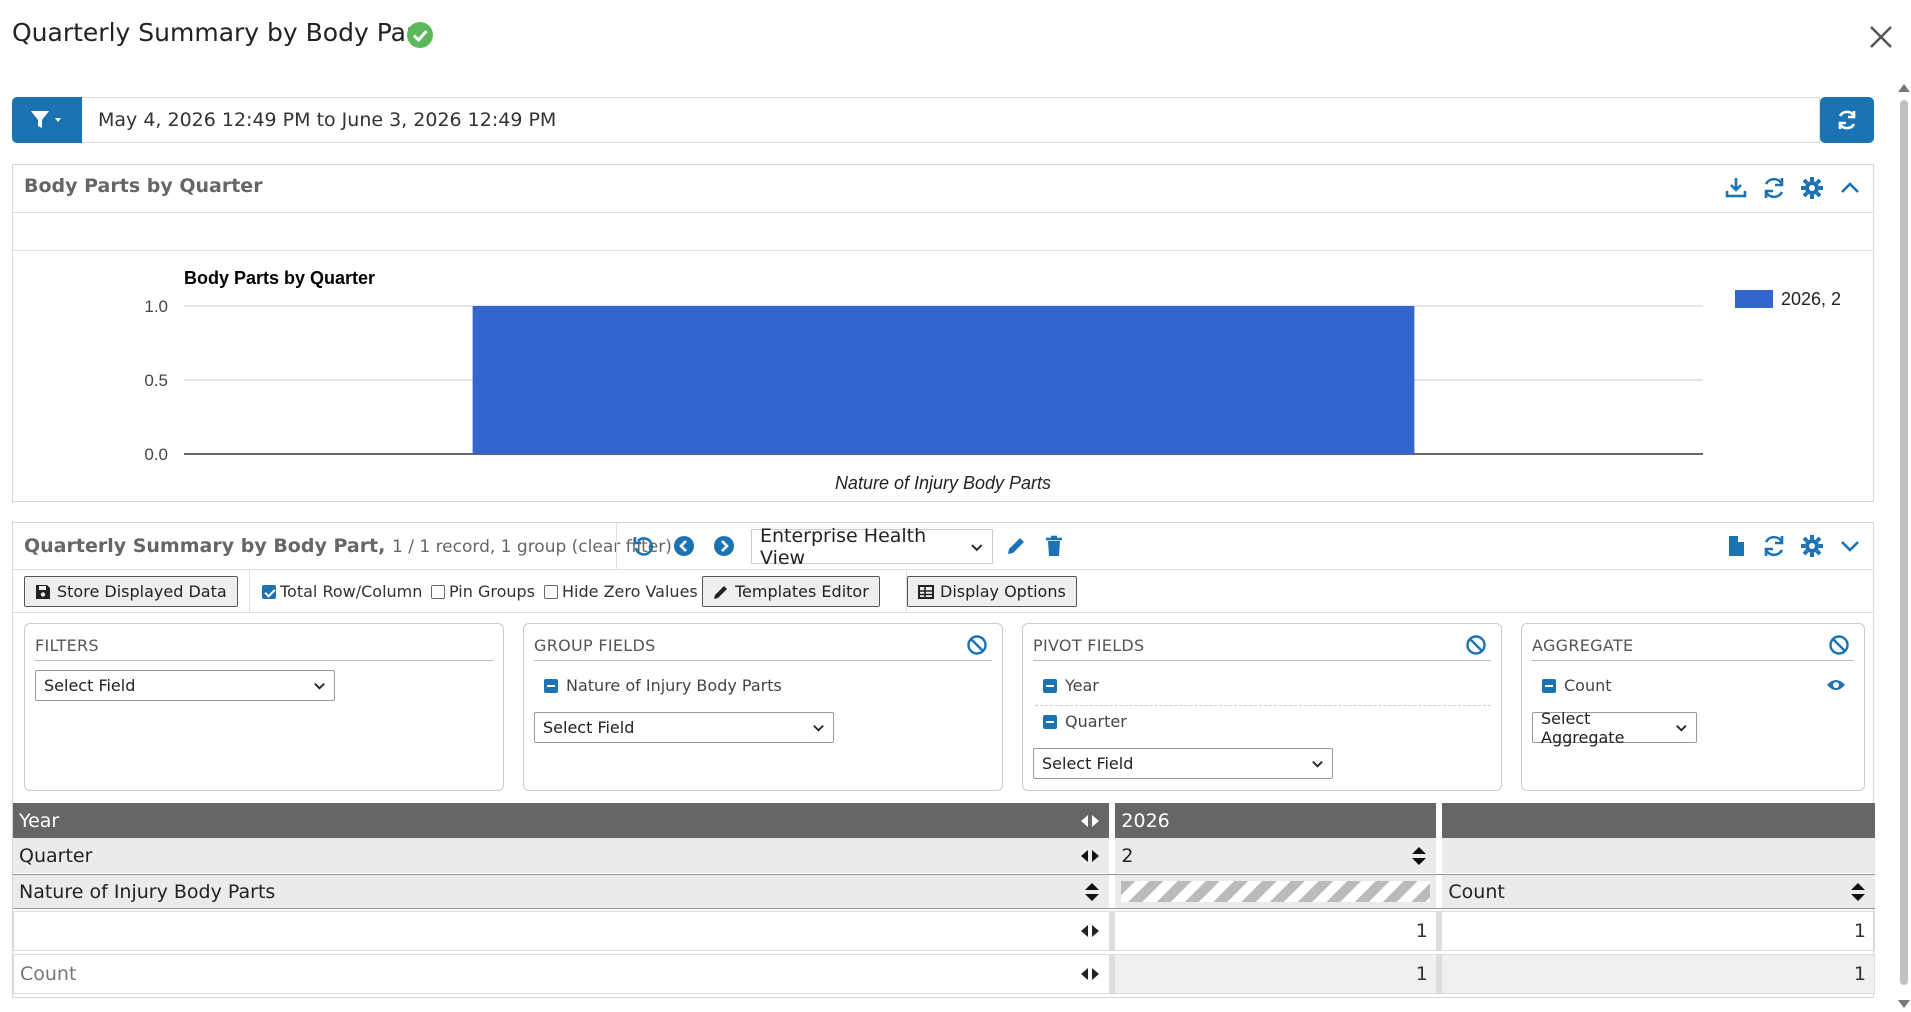 This screenshot has width=1911, height=1012. Describe the element at coordinates (1736, 188) in the screenshot. I see `download-icon` at that location.